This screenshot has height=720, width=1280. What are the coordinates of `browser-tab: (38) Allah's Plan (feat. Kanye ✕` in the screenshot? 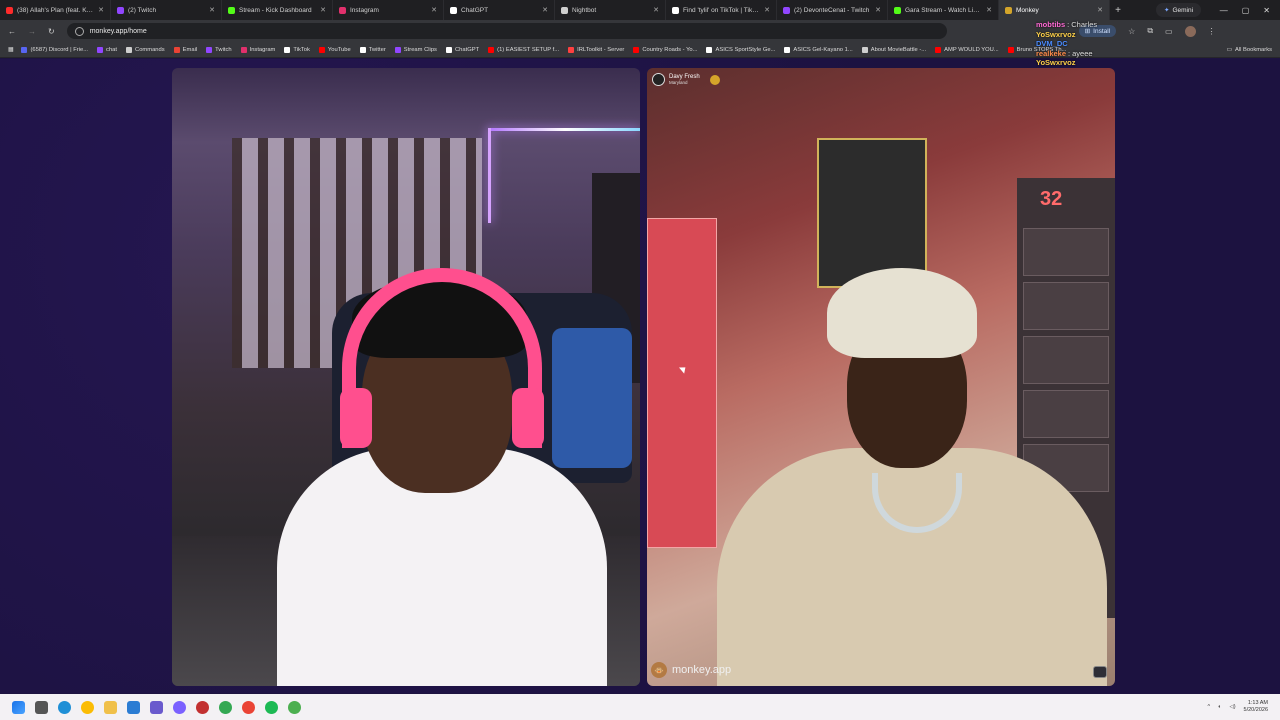 It's located at (55, 10).